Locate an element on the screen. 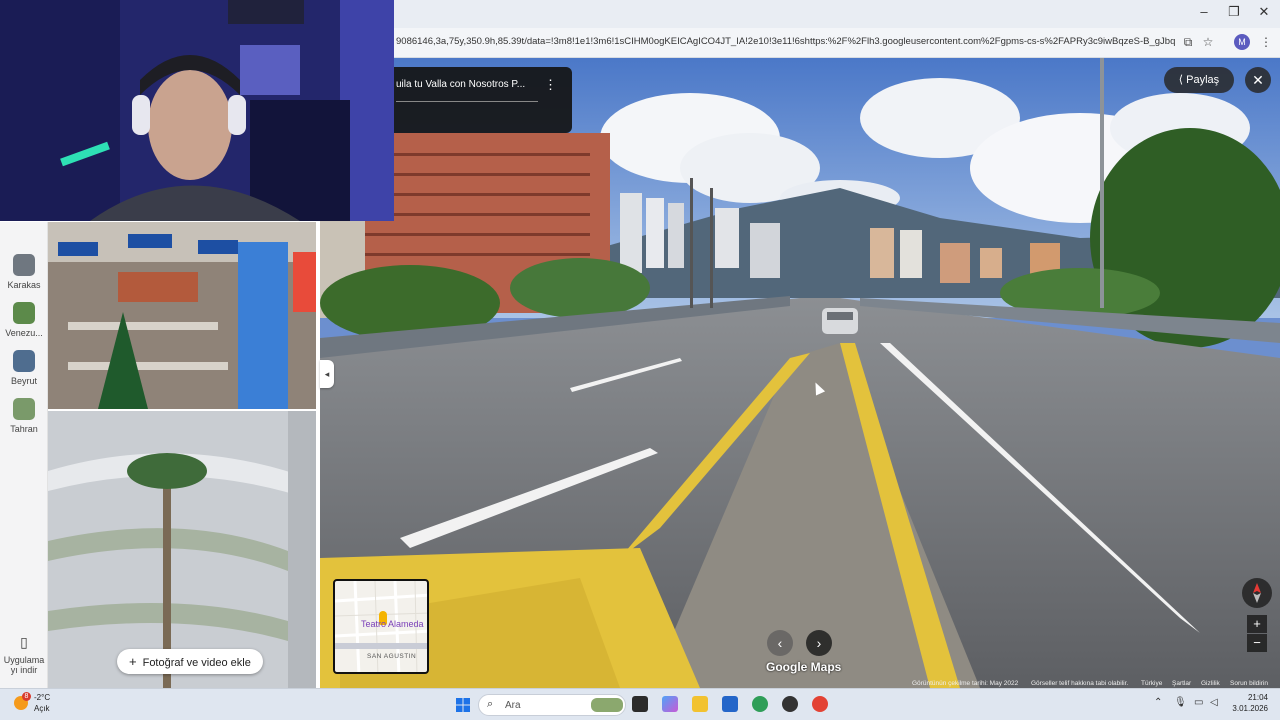  share-button: ⟨ Paylaş is located at coordinates (1199, 80).